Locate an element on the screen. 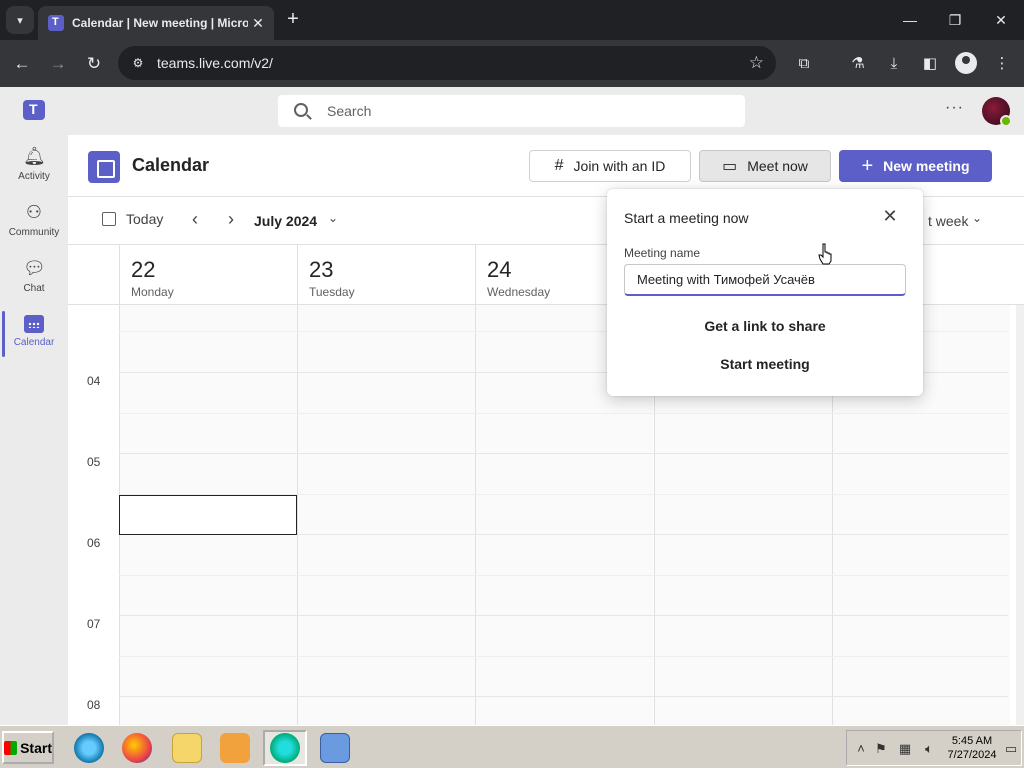 This screenshot has width=1024, height=768. day-name: Monday is located at coordinates (152, 292).